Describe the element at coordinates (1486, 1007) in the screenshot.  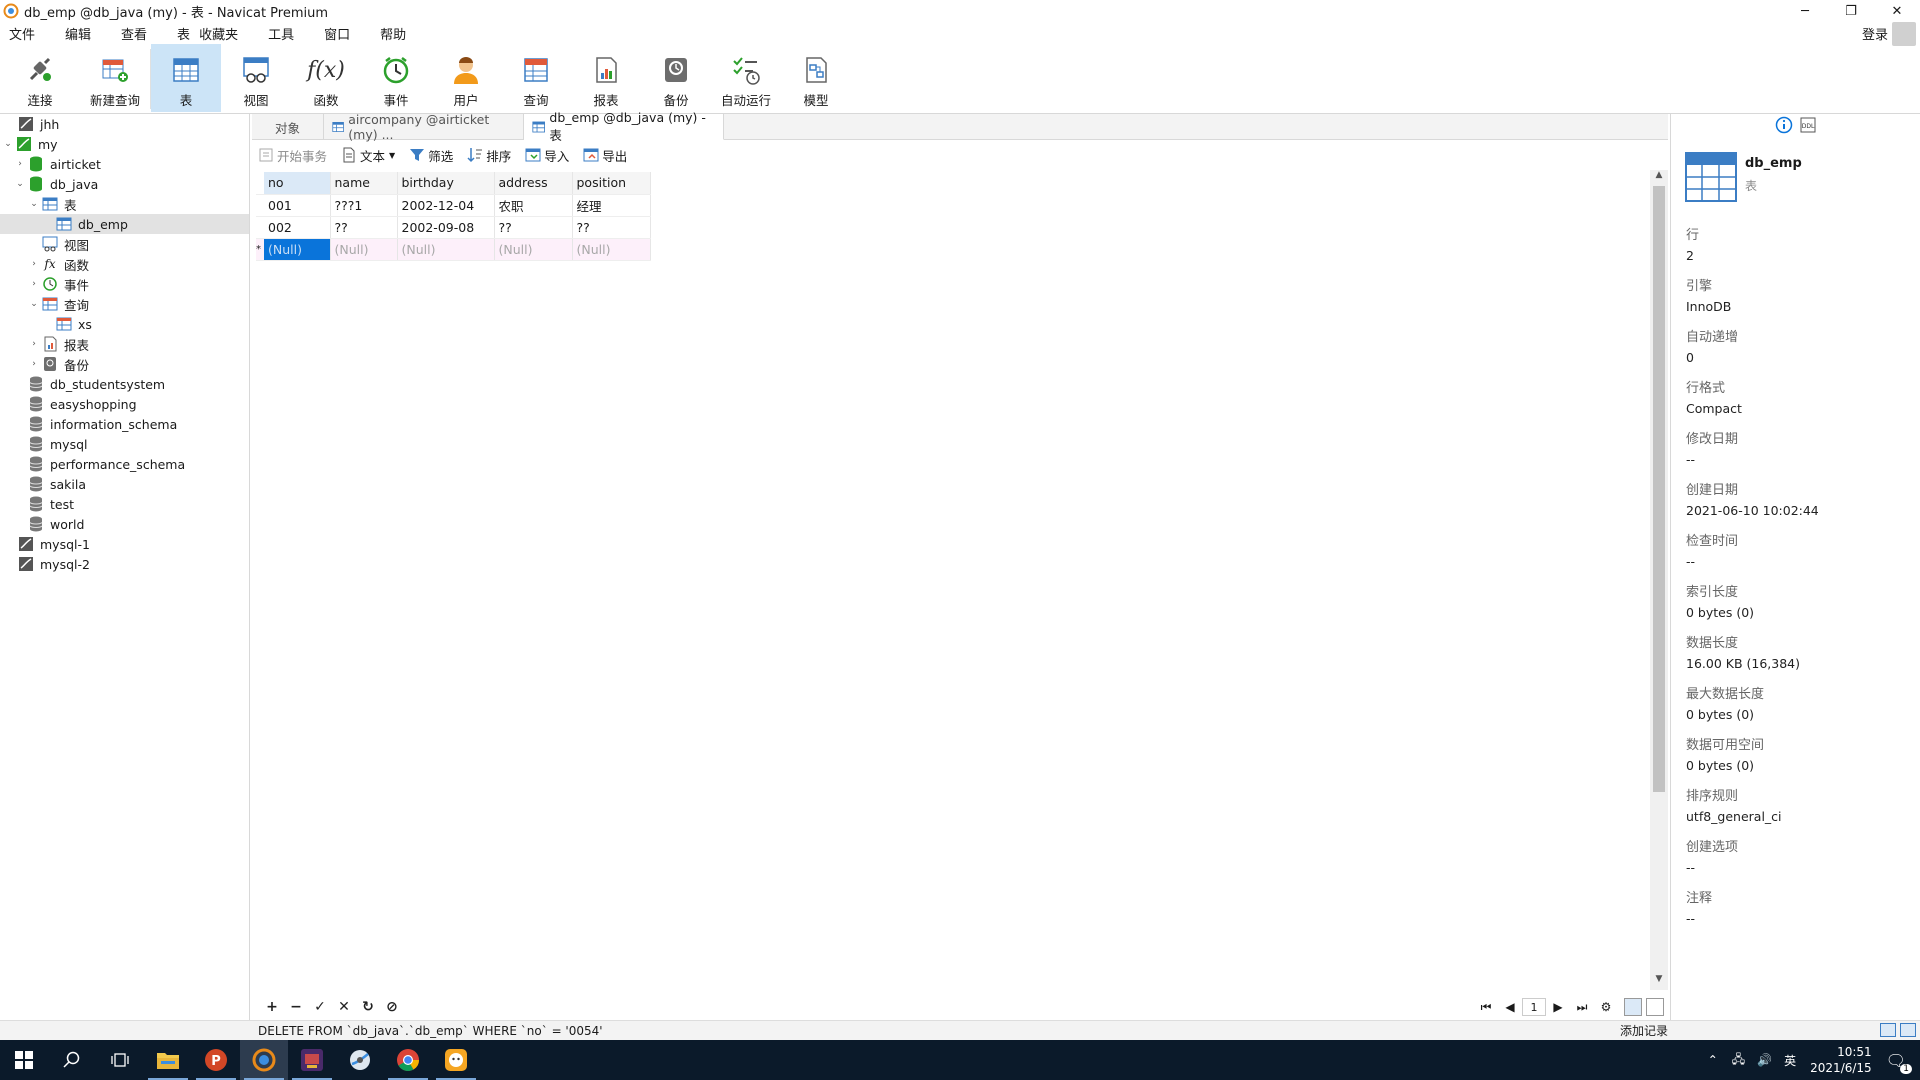
I see `first-page-icon: ⏮` at that location.